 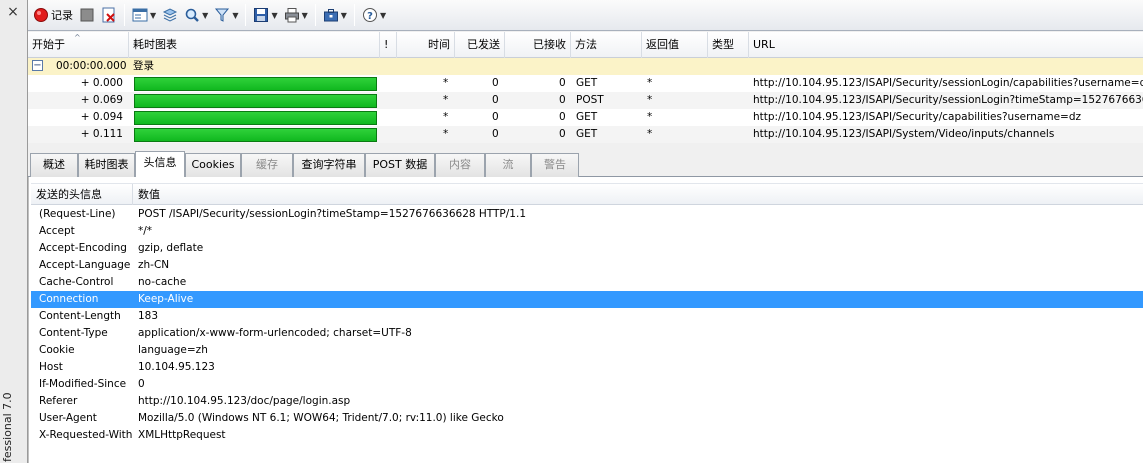 What do you see at coordinates (106, 165) in the screenshot?
I see `tab-timeline: 耗时图表` at bounding box center [106, 165].